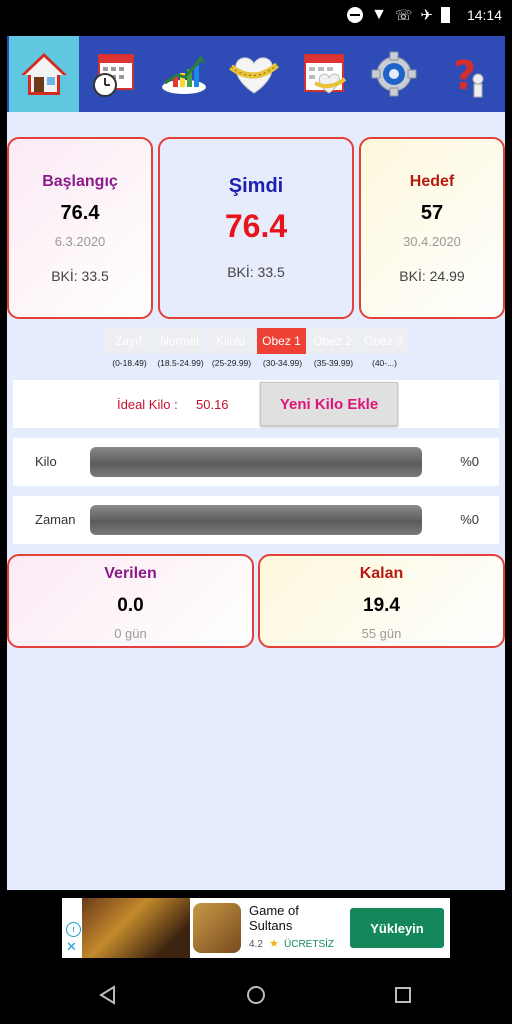 The height and width of the screenshot is (1024, 512). I want to click on bmi-label: Obez 2, so click(332, 341).